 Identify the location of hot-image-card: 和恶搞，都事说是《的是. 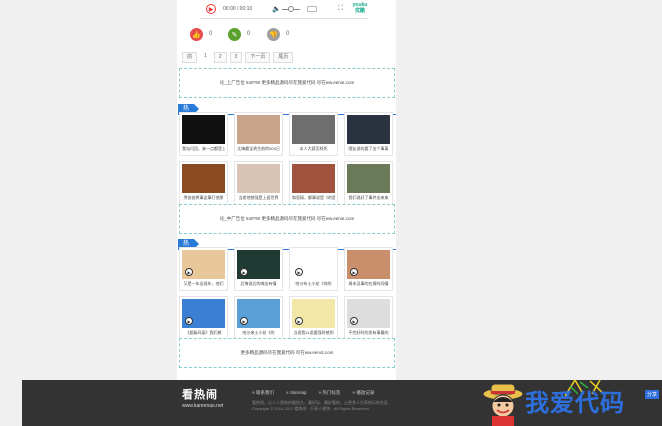
(313, 183).